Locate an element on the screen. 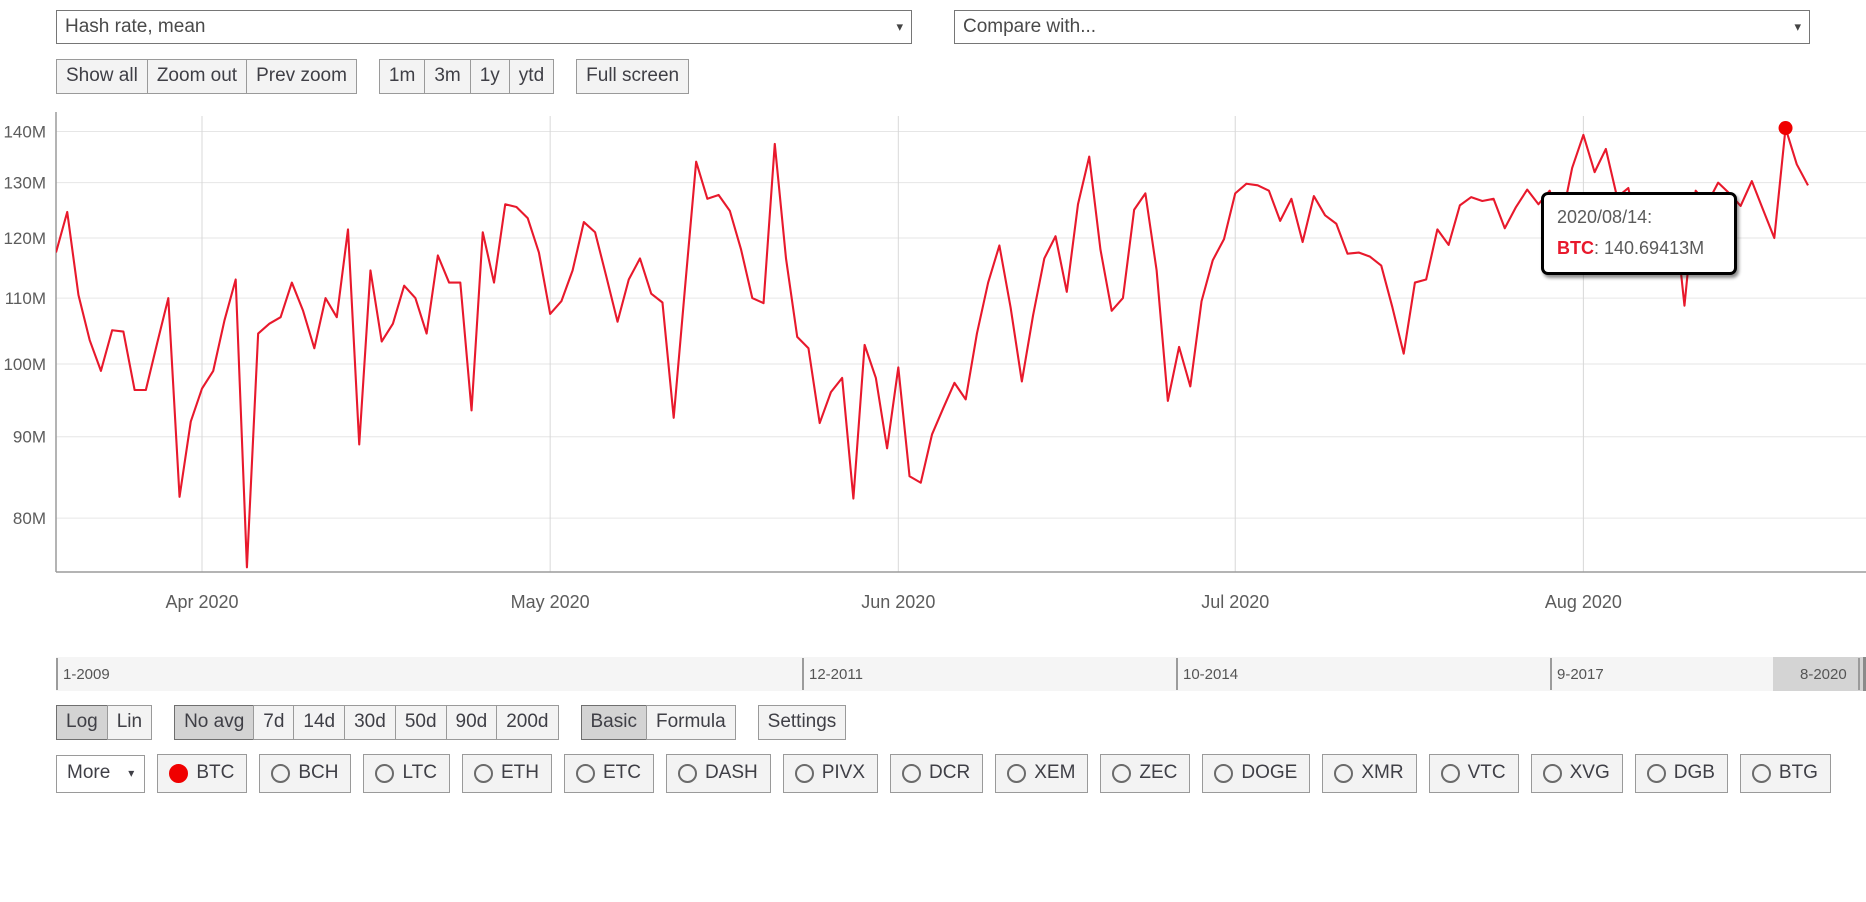 The width and height of the screenshot is (1866, 902). range-button-1m: 1m is located at coordinates (402, 76).